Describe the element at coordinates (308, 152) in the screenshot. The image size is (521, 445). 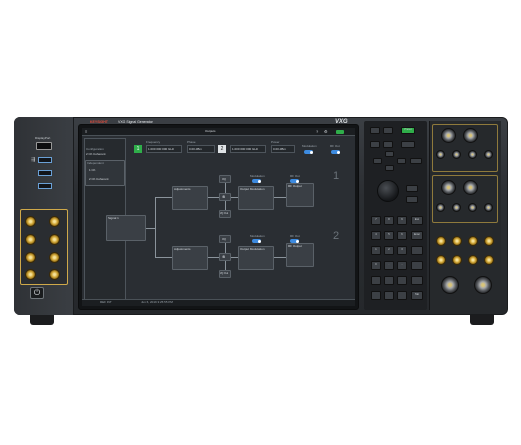
I see `modulation-toggle` at that location.